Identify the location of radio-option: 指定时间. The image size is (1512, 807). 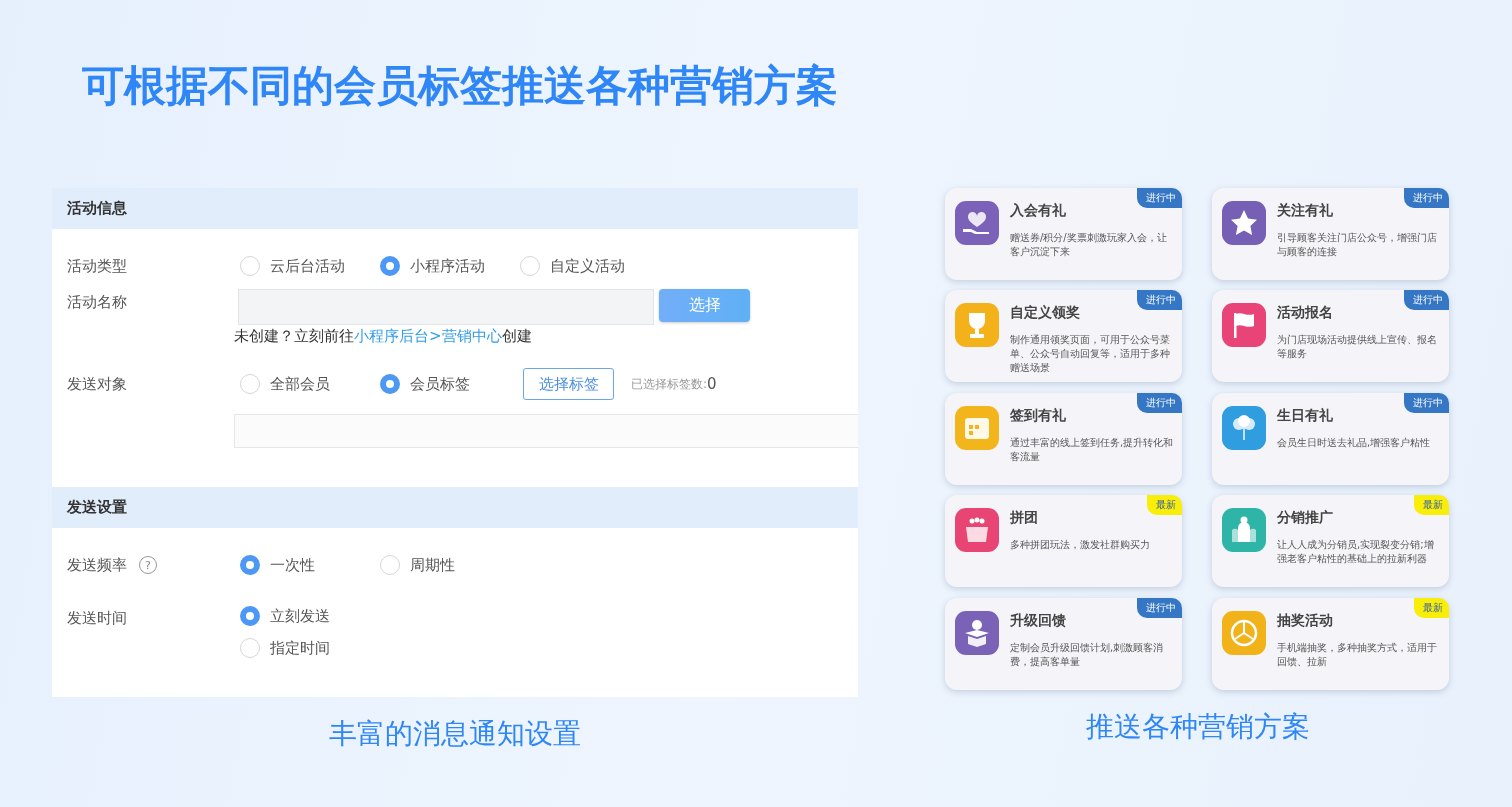
(308, 648).